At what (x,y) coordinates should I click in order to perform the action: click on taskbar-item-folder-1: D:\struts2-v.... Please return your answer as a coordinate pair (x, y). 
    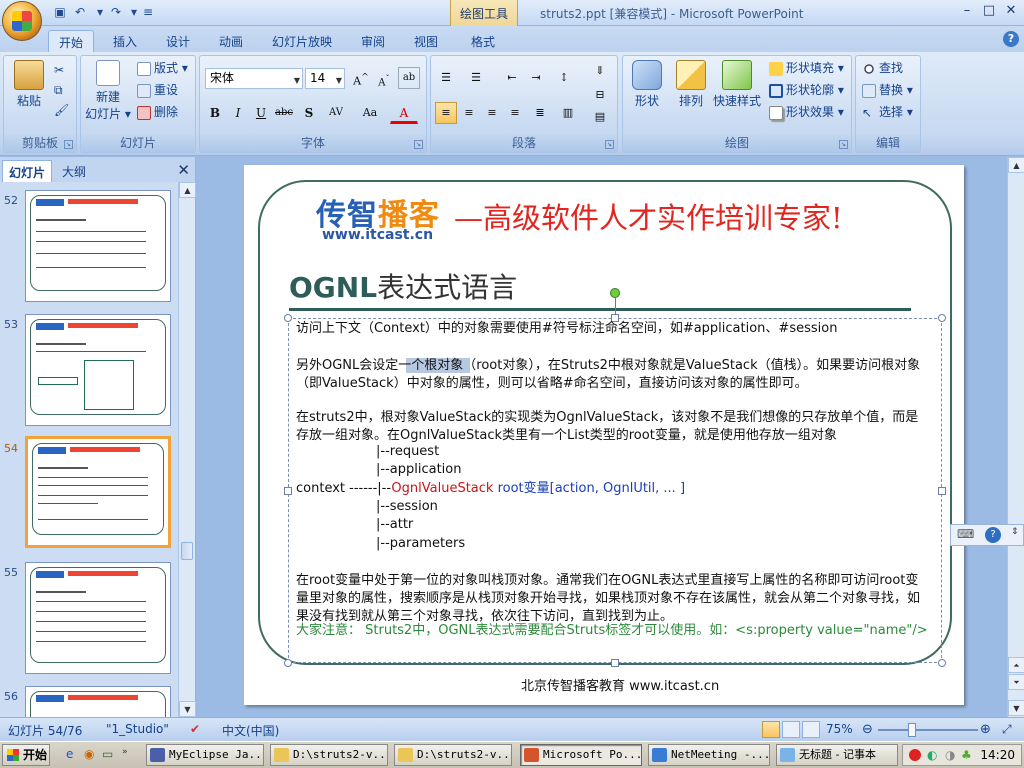
    Looking at the image, I should click on (329, 755).